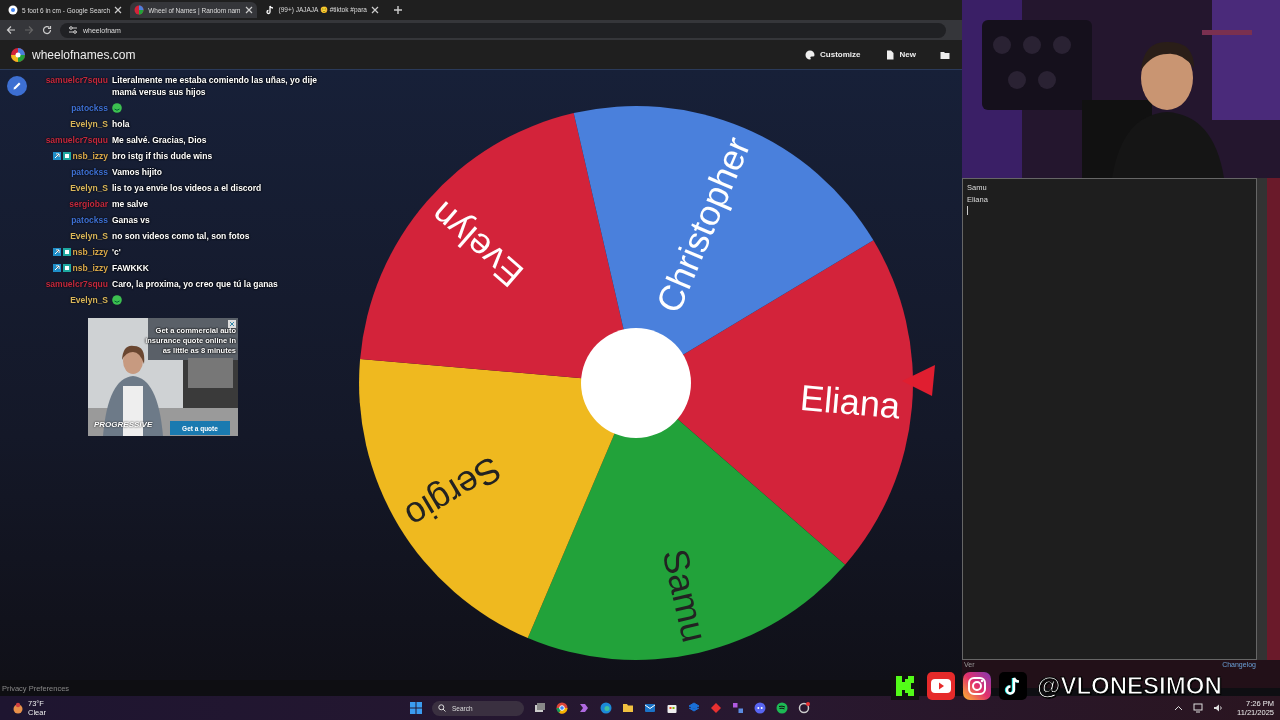 Image resolution: width=1280 pixels, height=720 pixels. What do you see at coordinates (442, 708) in the screenshot?
I see `search-icon` at bounding box center [442, 708].